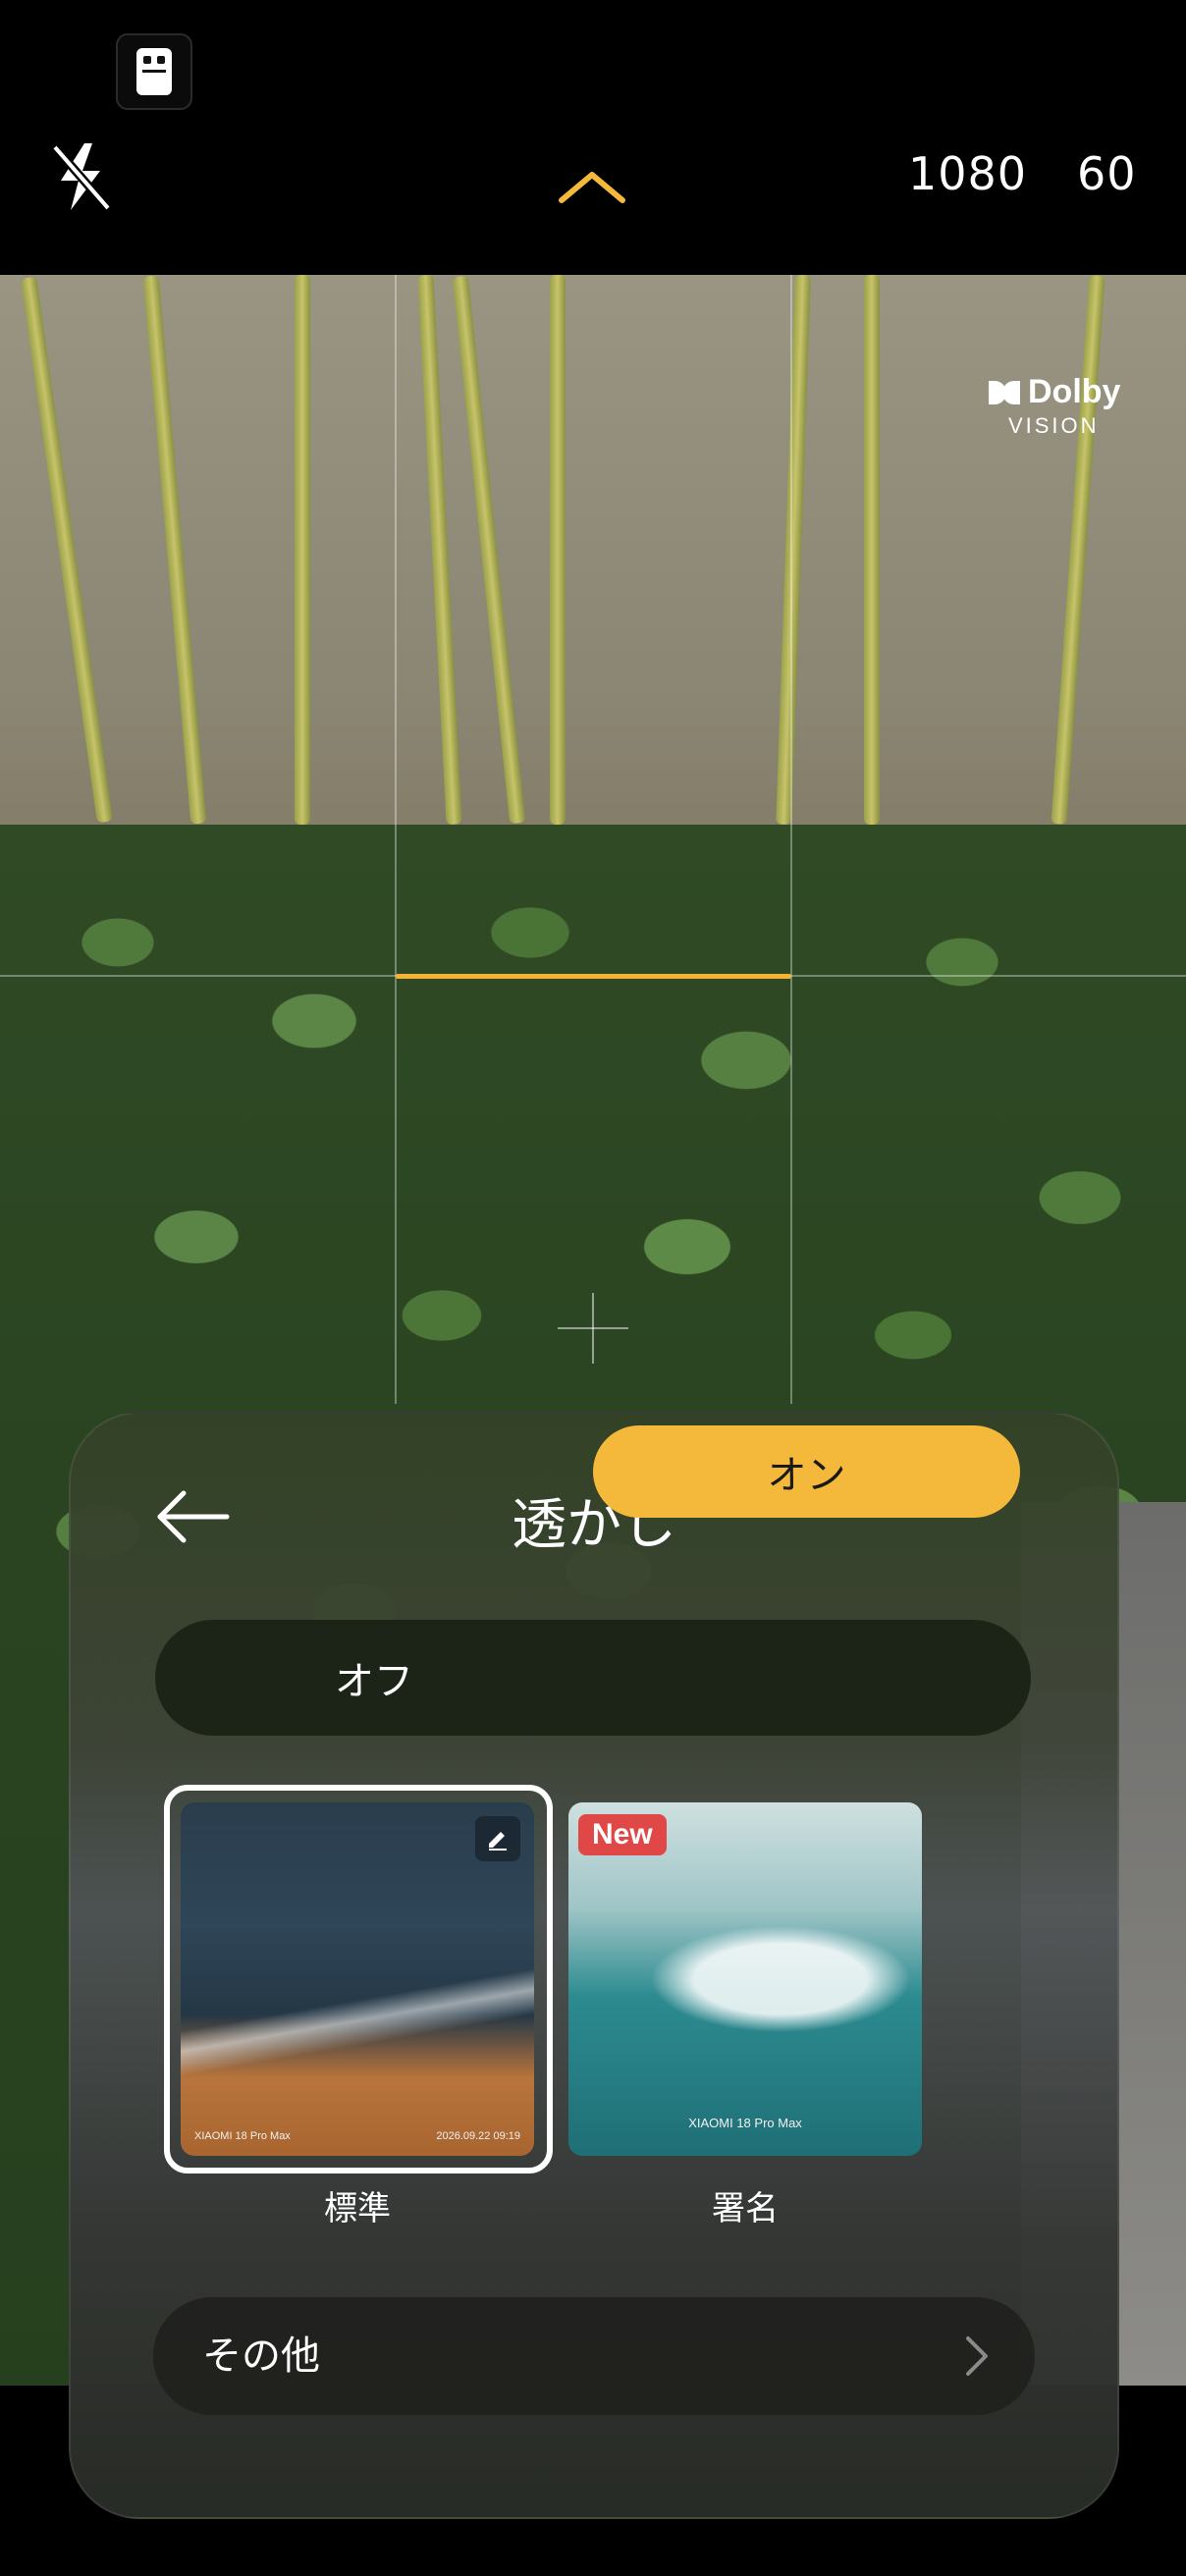 This screenshot has height=2576, width=1186. I want to click on focus-crosshair, so click(593, 1328).